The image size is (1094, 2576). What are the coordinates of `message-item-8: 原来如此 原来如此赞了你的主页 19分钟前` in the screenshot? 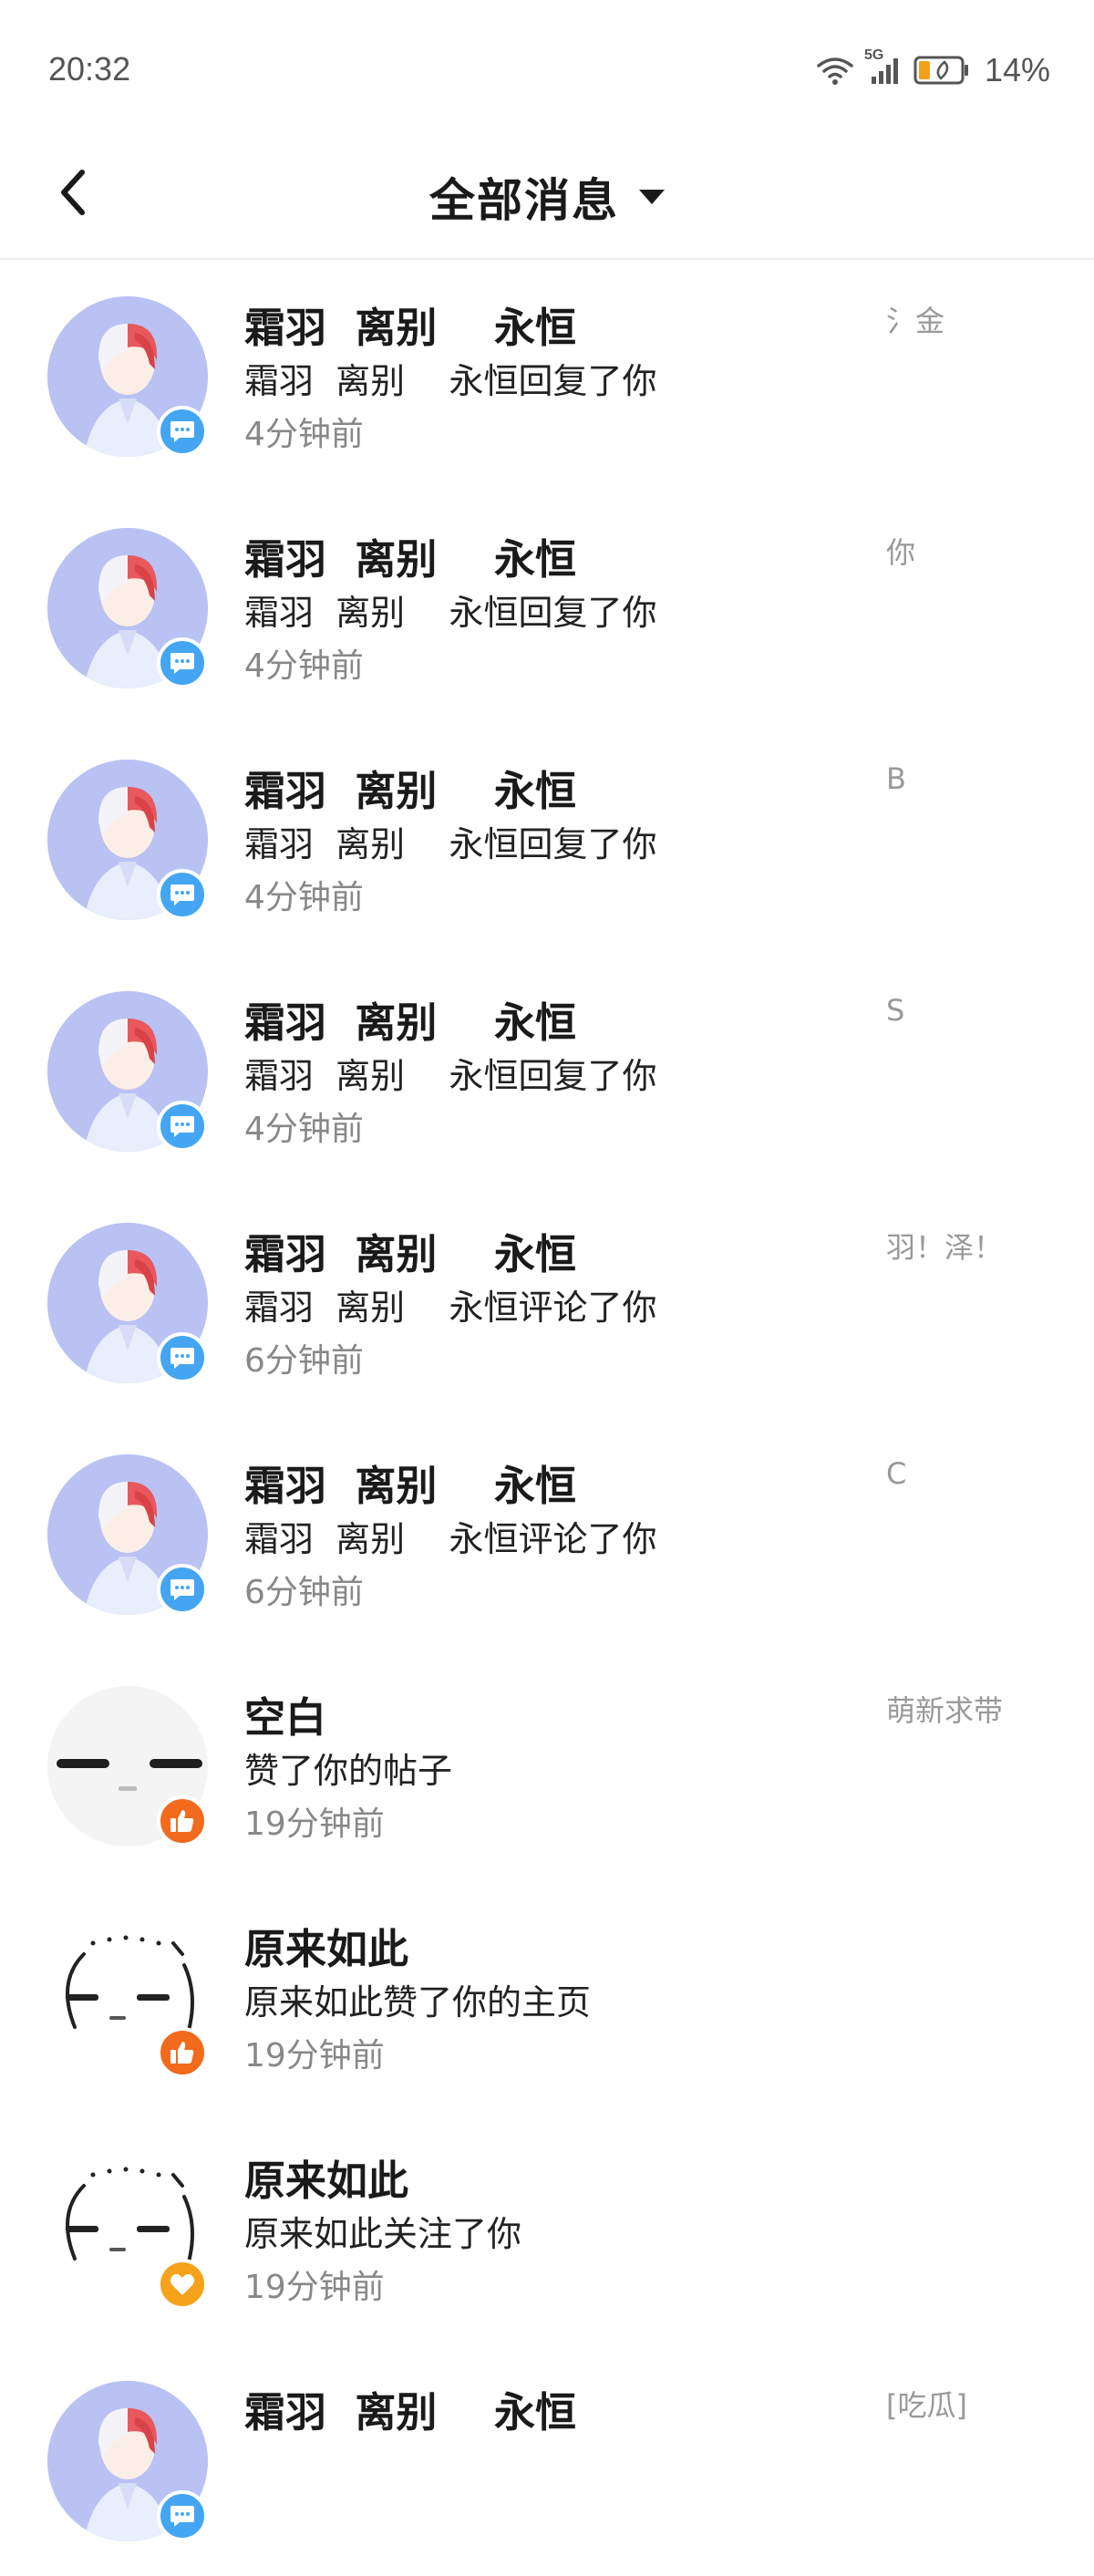 It's located at (547, 1997).